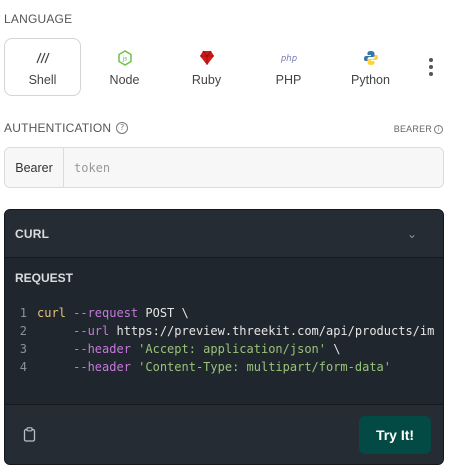 The image size is (451, 474). What do you see at coordinates (124, 80) in the screenshot?
I see `tab-node-label: Node` at bounding box center [124, 80].